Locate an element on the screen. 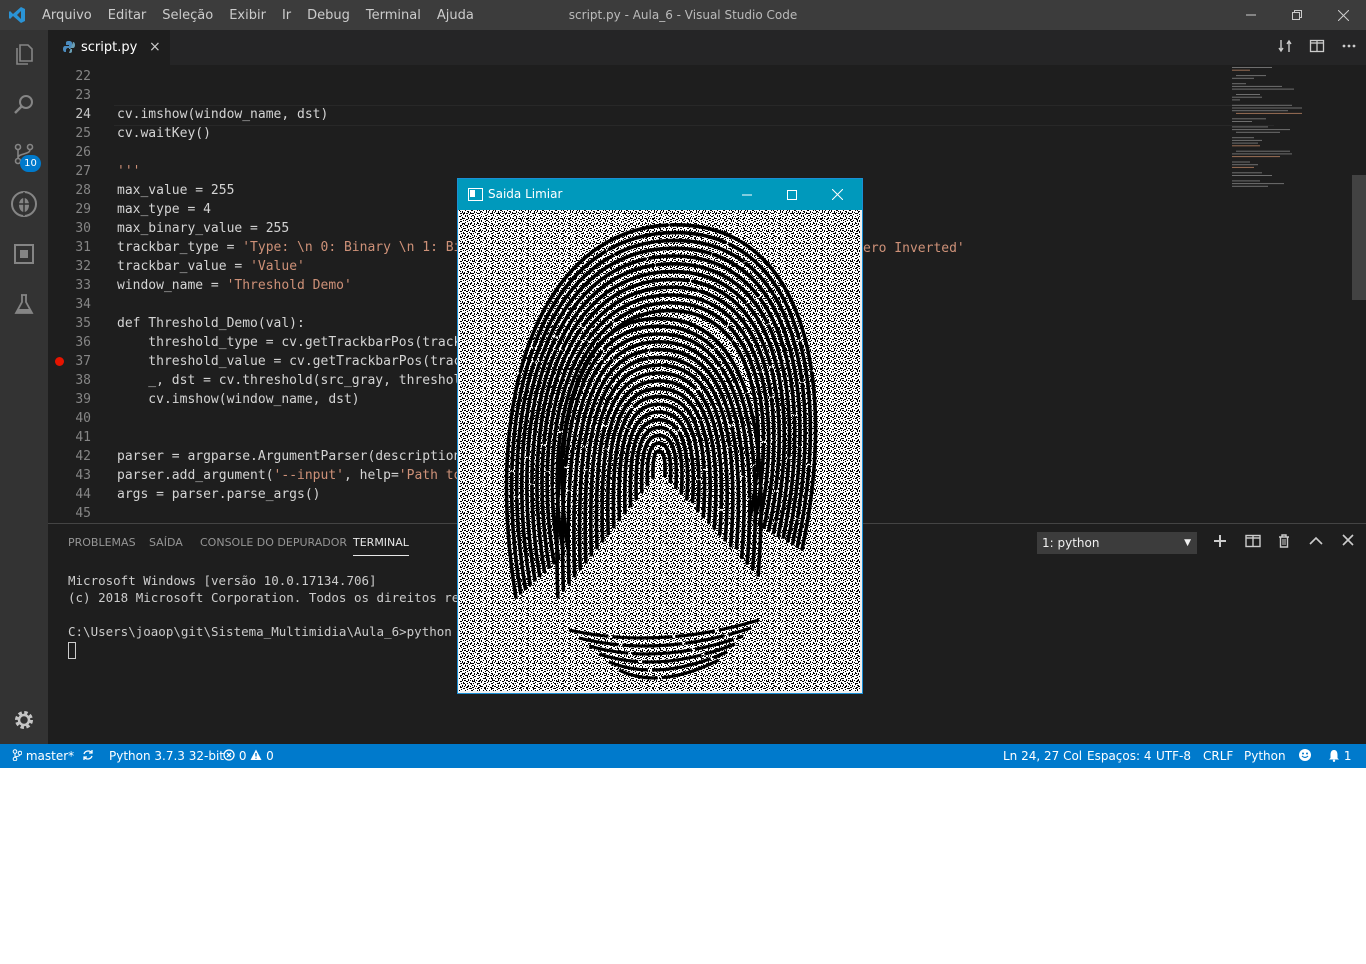 Image resolution: width=1366 pixels, height=964 pixels. split-editor-button is located at coordinates (1317, 48).